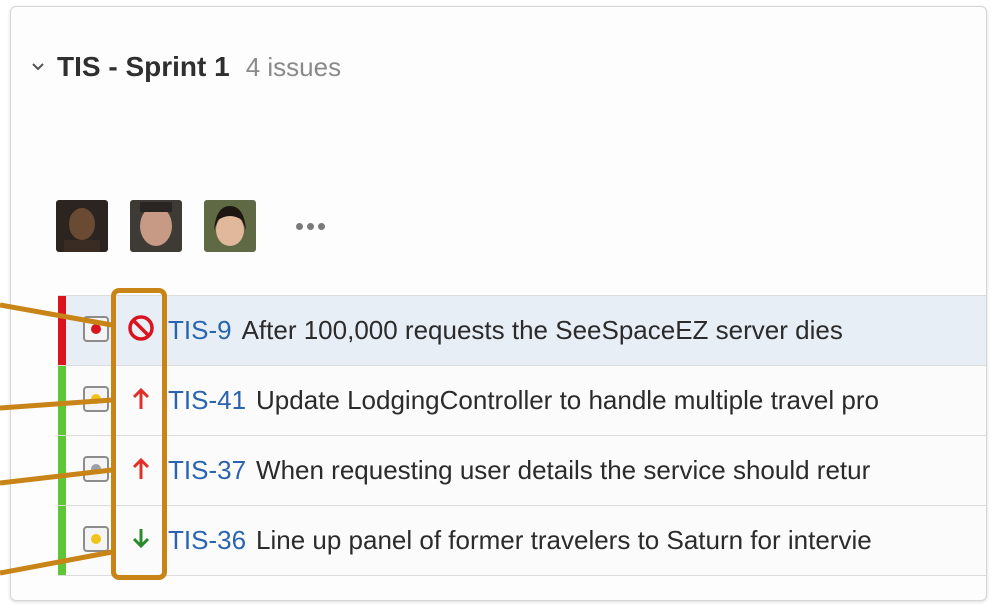 Image resolution: width=998 pixels, height=605 pixels. Describe the element at coordinates (143, 66) in the screenshot. I see `sprint-title: TIS - Sprint 1` at that location.